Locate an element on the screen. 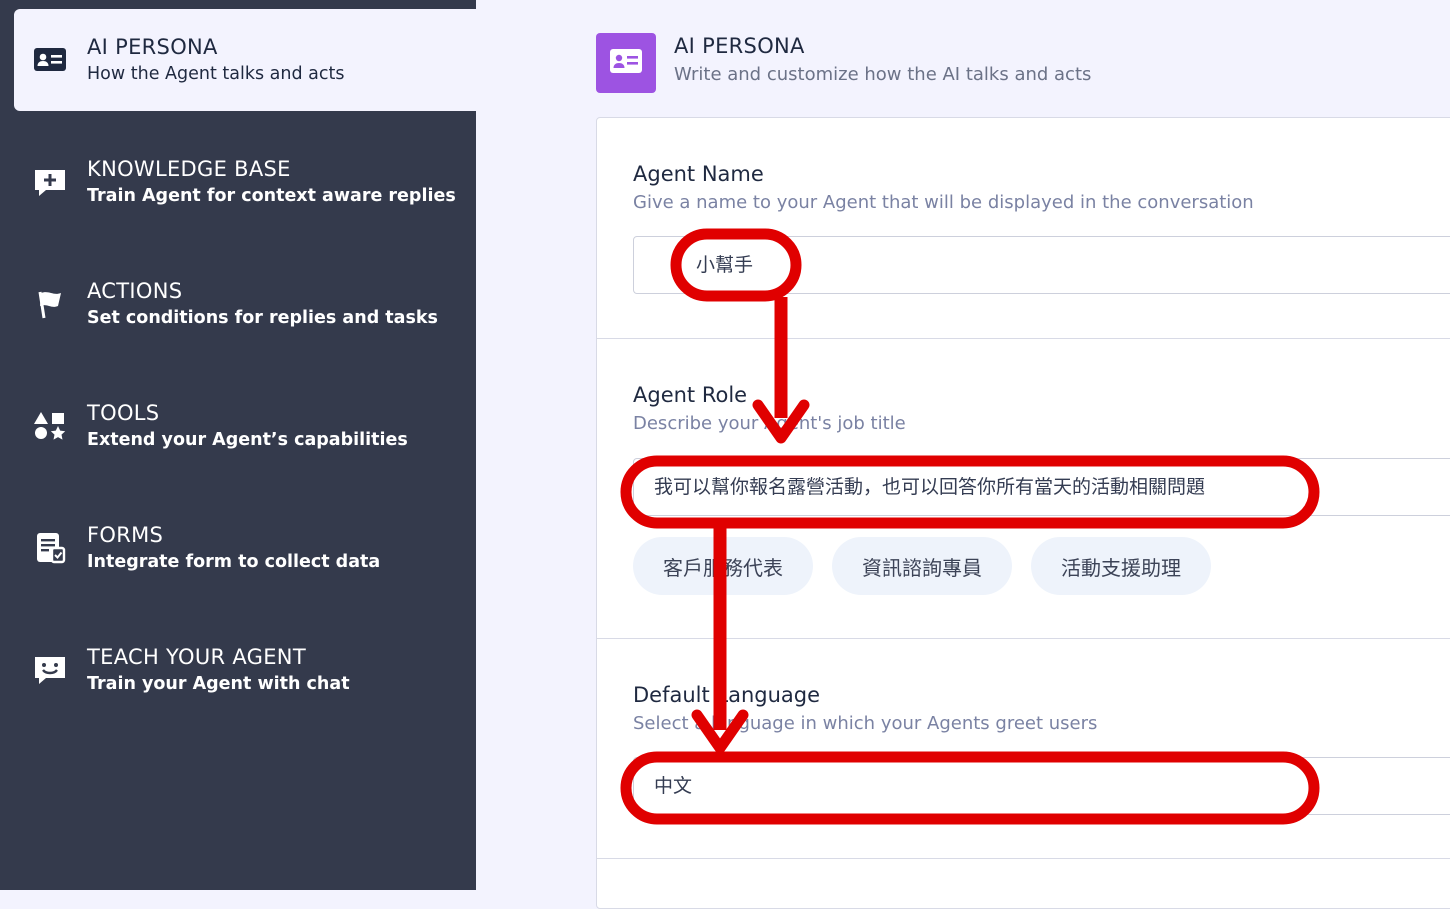 This screenshot has height=909, width=1450. role-suggestion-chip: 客戶服務代表 is located at coordinates (723, 566).